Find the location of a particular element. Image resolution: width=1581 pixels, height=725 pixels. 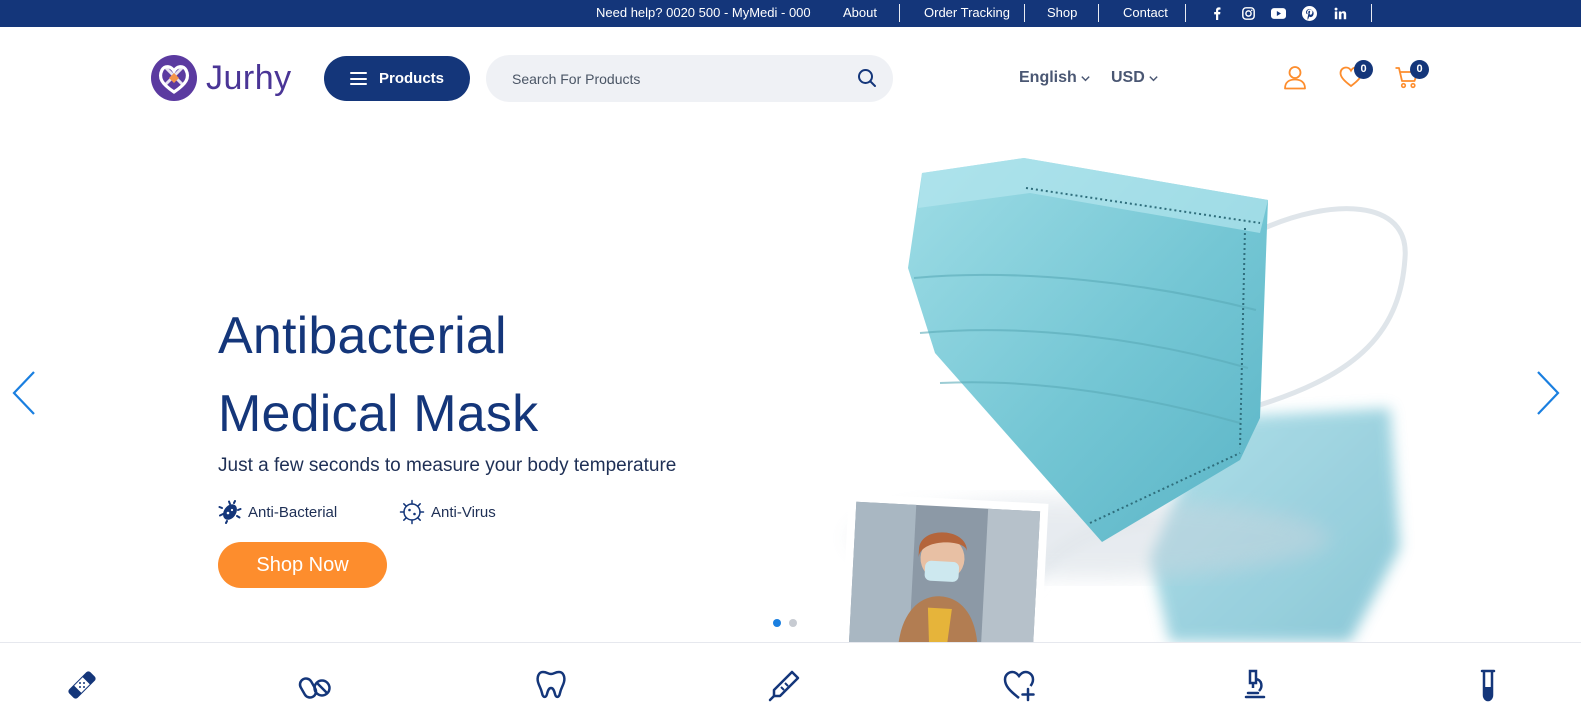

feature-anti-bacterial: Anti-Bacterial is located at coordinates (277, 512).